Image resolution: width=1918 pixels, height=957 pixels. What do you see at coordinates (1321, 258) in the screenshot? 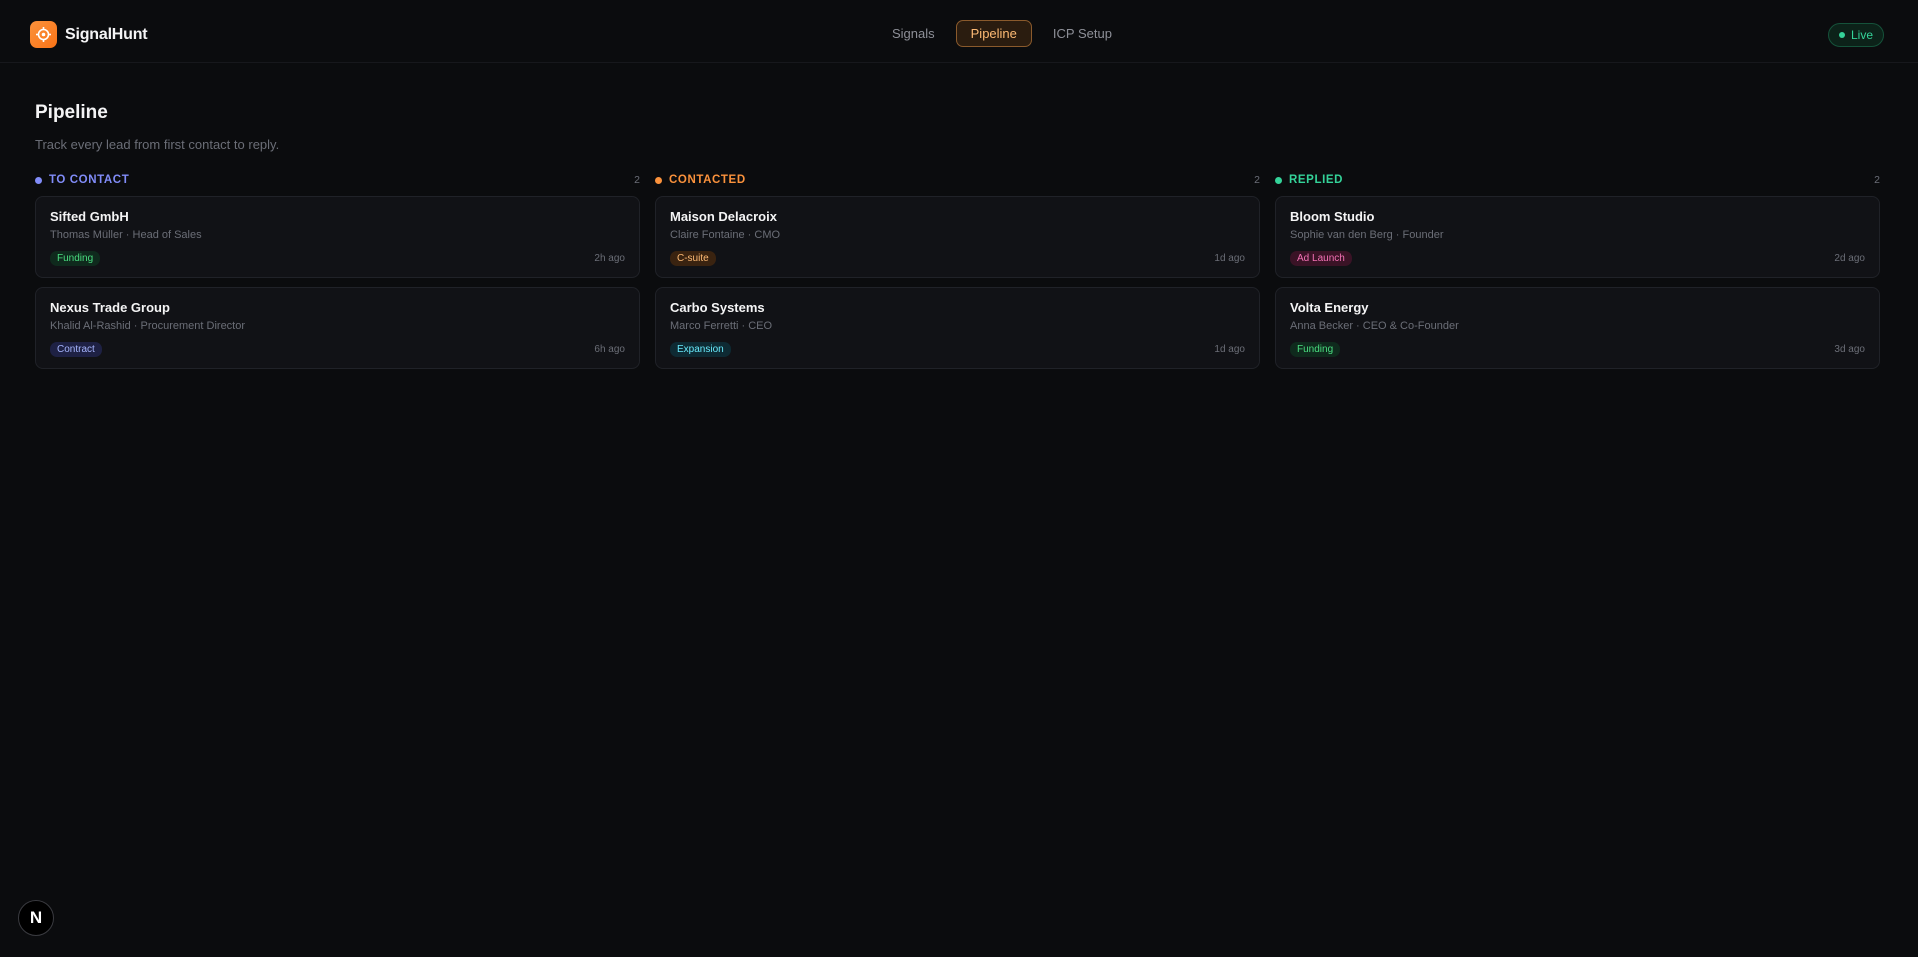
I see `signal-tag: Ad Launch` at bounding box center [1321, 258].